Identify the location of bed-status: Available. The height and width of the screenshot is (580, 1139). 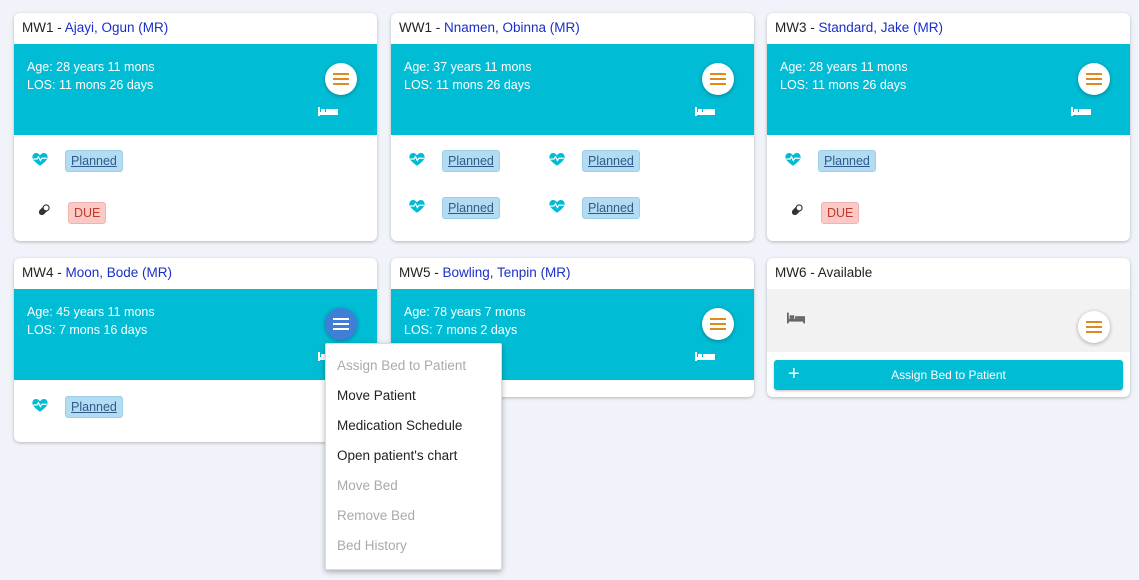
(845, 272).